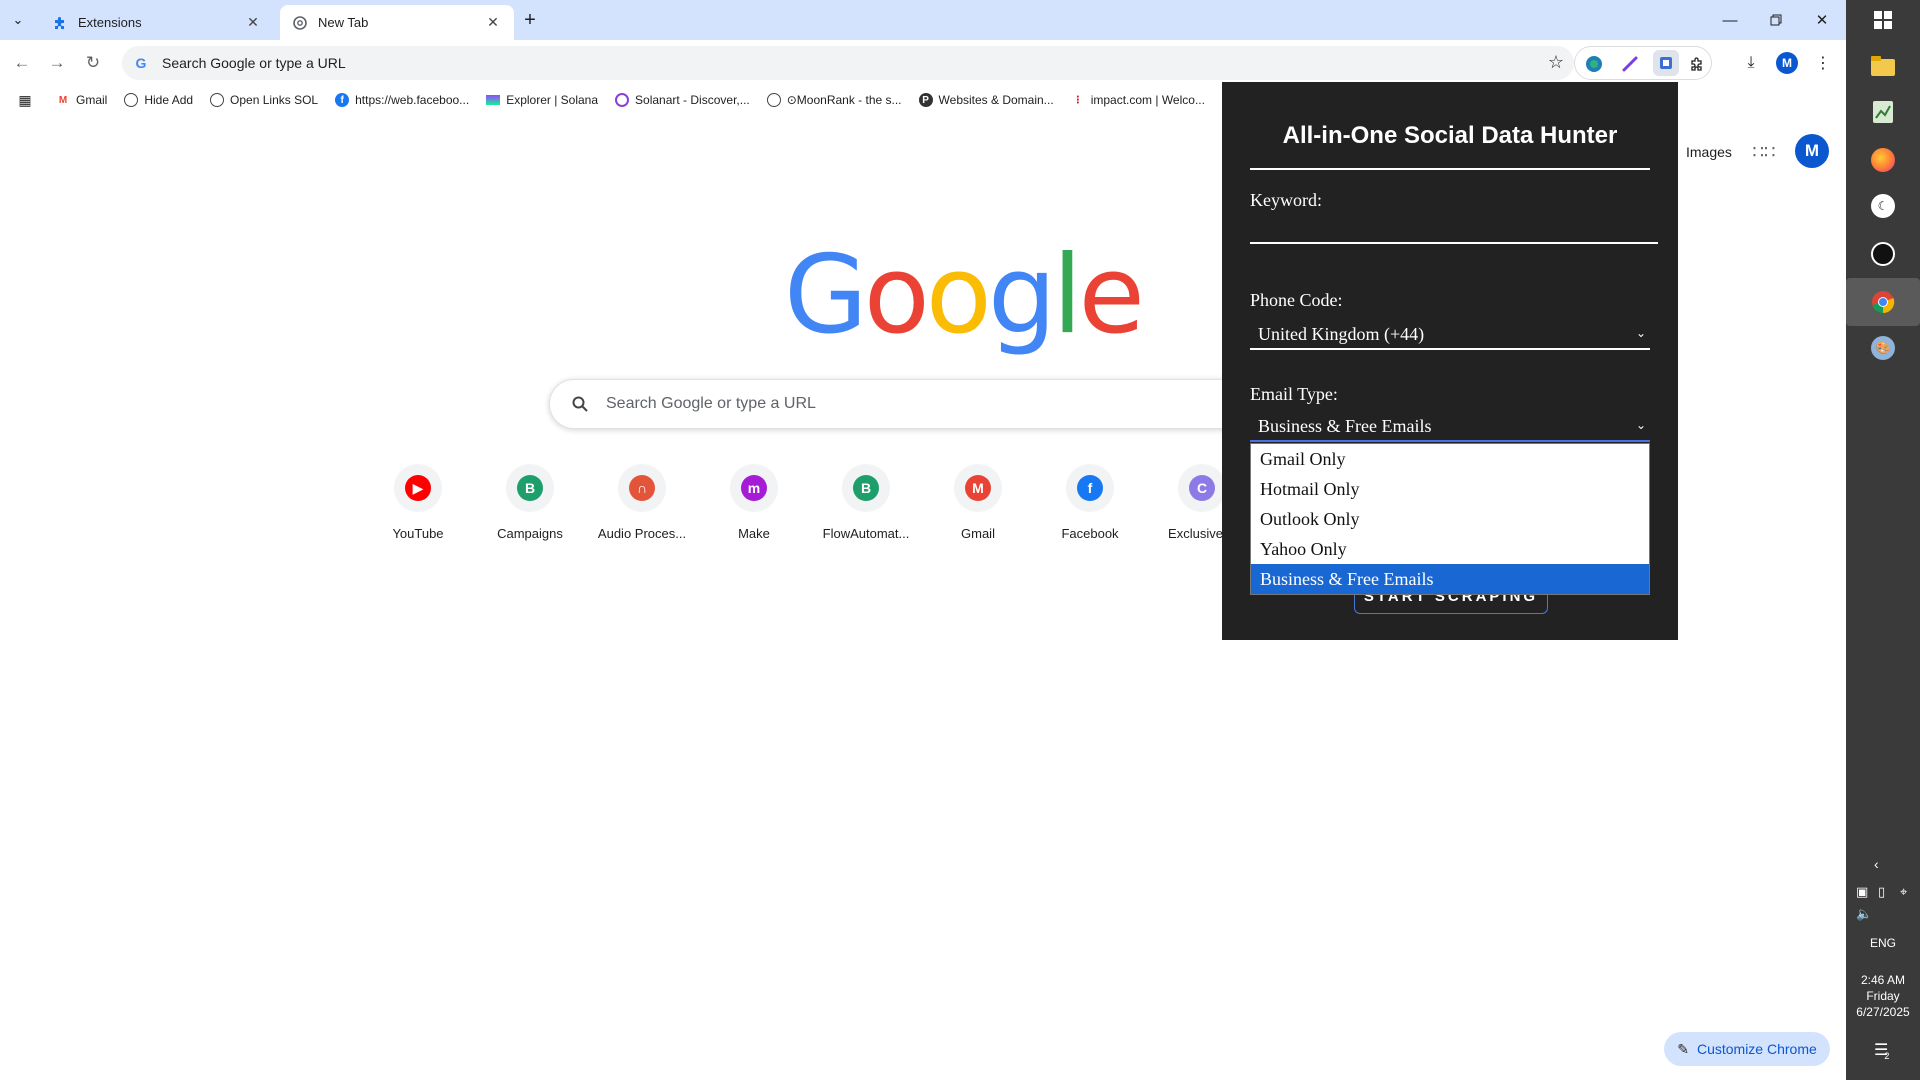 Image resolution: width=1920 pixels, height=1080 pixels. What do you see at coordinates (1883, 254) in the screenshot?
I see `app-ring-icon` at bounding box center [1883, 254].